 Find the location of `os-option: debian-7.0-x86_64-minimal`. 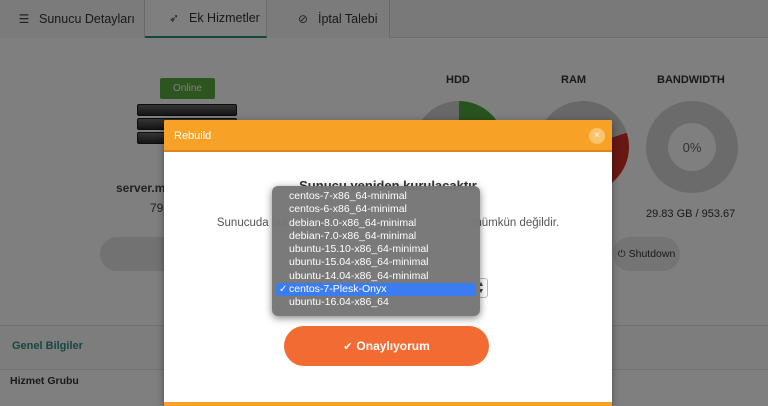

os-option: debian-7.0-x86_64-minimal is located at coordinates (376, 236).